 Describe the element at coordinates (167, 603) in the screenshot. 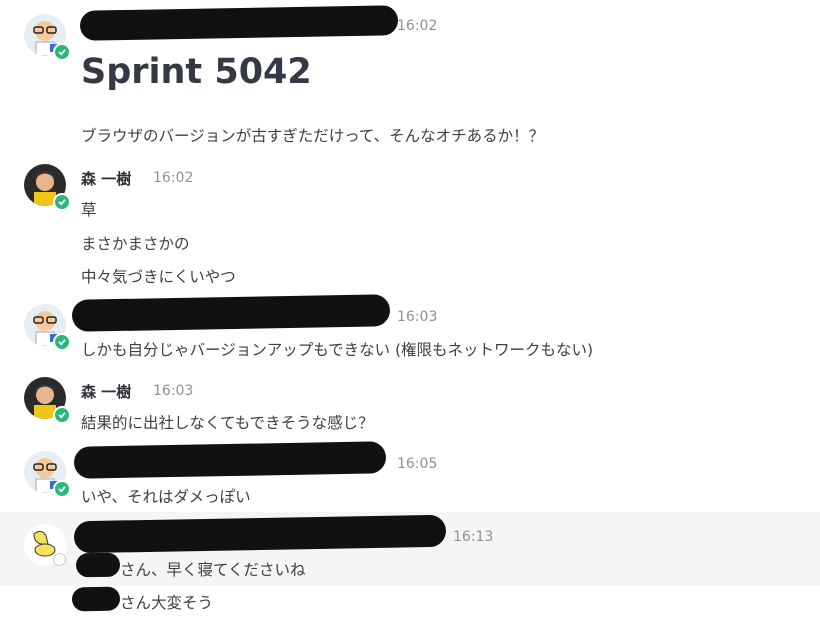

I see `message-line: さん大変そう` at that location.